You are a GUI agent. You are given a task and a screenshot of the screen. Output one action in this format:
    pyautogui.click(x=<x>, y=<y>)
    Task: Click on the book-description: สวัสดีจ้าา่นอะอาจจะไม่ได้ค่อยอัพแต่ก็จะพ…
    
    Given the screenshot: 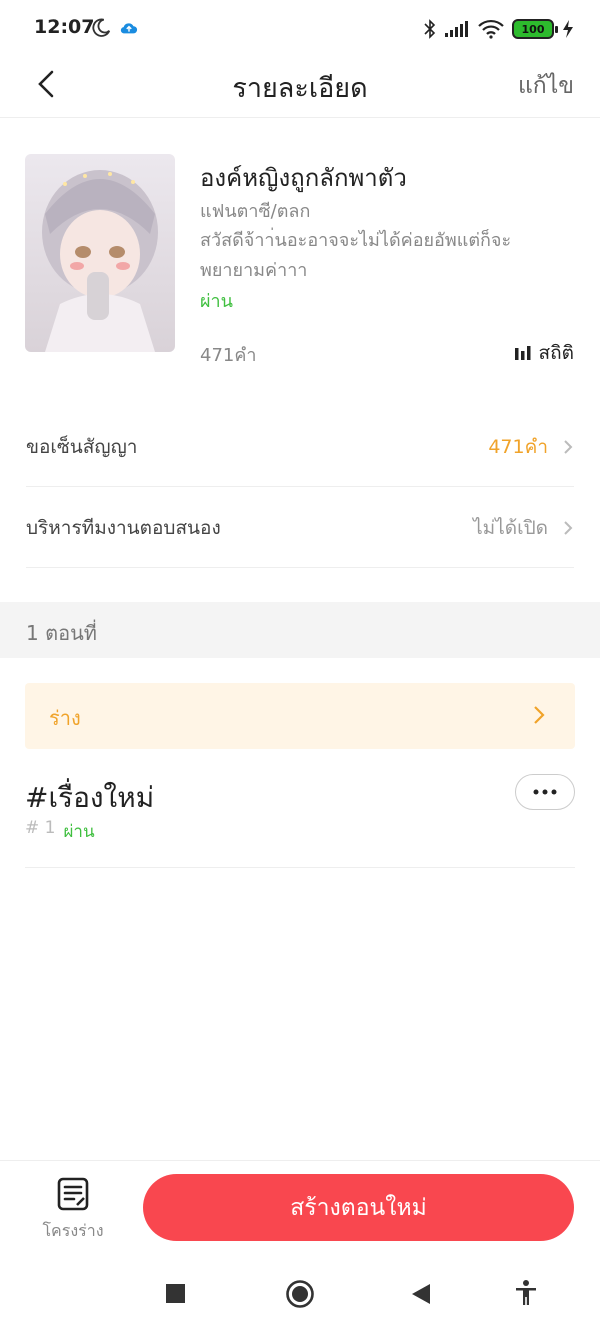 What is the action you would take?
    pyautogui.click(x=356, y=255)
    